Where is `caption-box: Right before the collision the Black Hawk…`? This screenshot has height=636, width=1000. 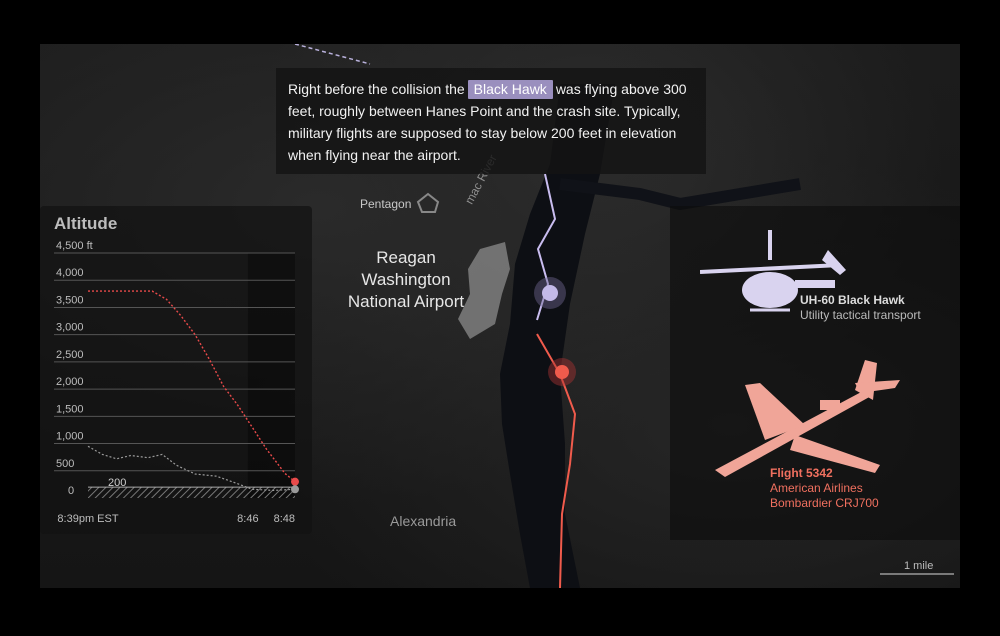
caption-box: Right before the collision the Black Hawk… is located at coordinates (491, 121).